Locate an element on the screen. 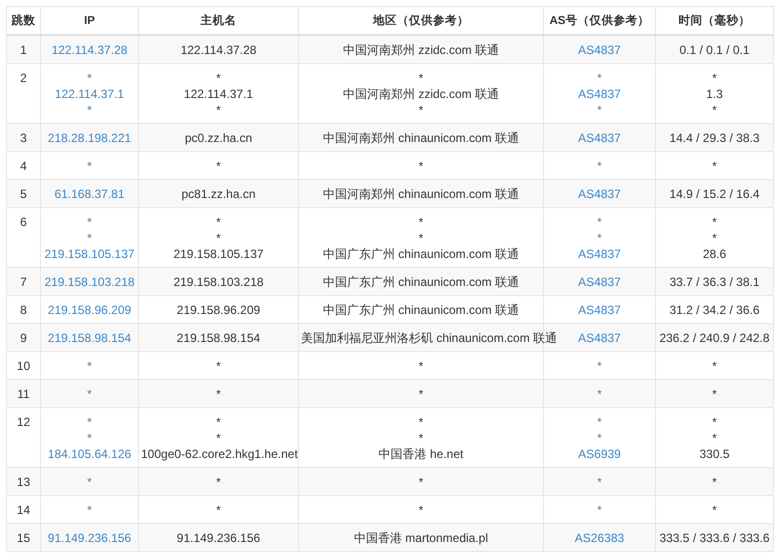  column-header: 主机名 is located at coordinates (218, 21).